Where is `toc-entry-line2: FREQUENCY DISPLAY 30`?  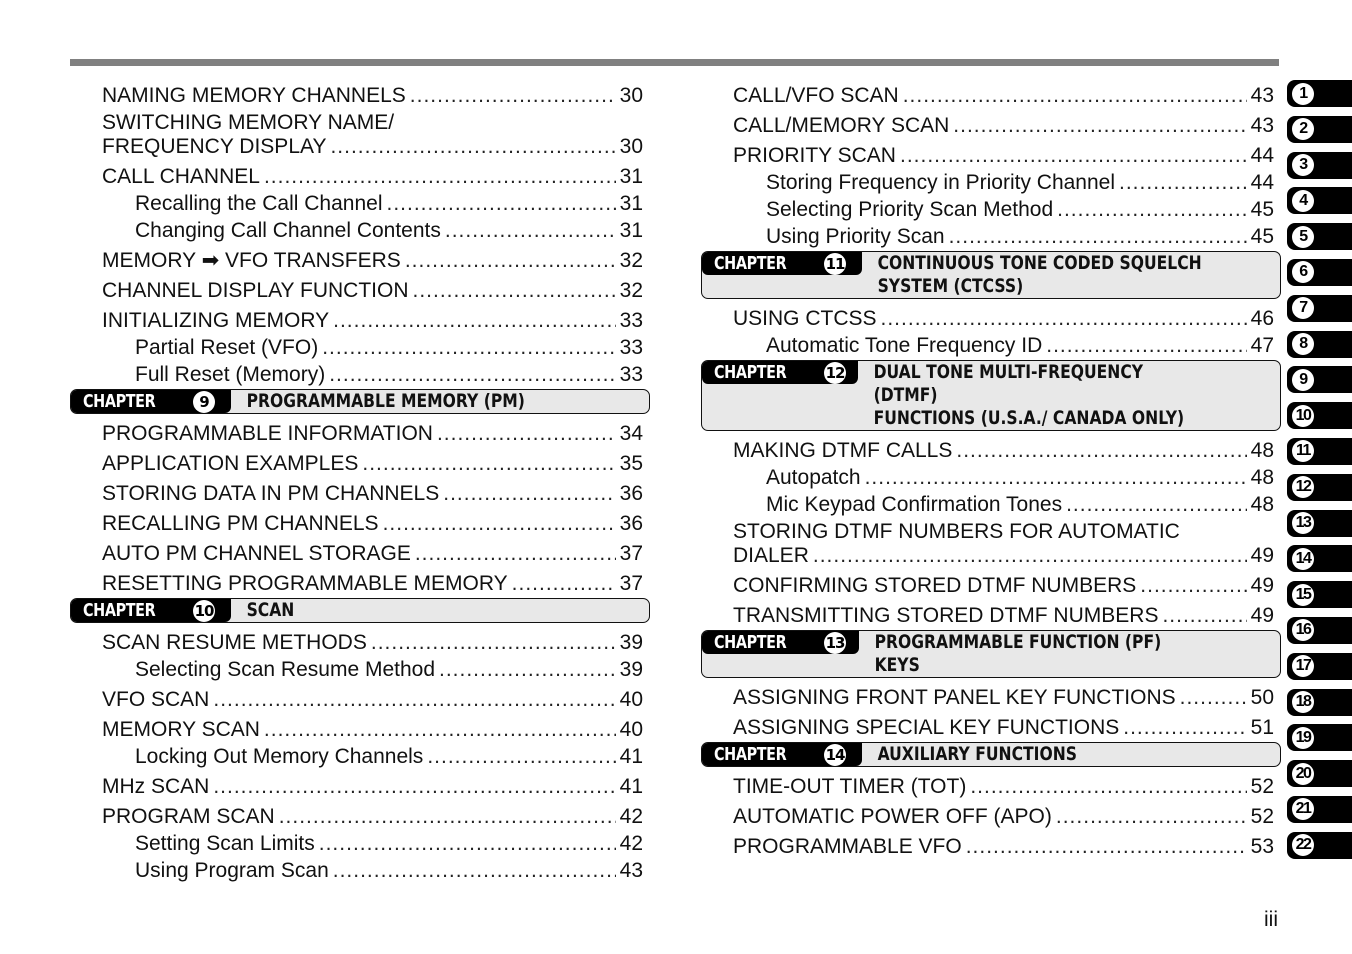 toc-entry-line2: FREQUENCY DISPLAY 30 is located at coordinates (372, 147).